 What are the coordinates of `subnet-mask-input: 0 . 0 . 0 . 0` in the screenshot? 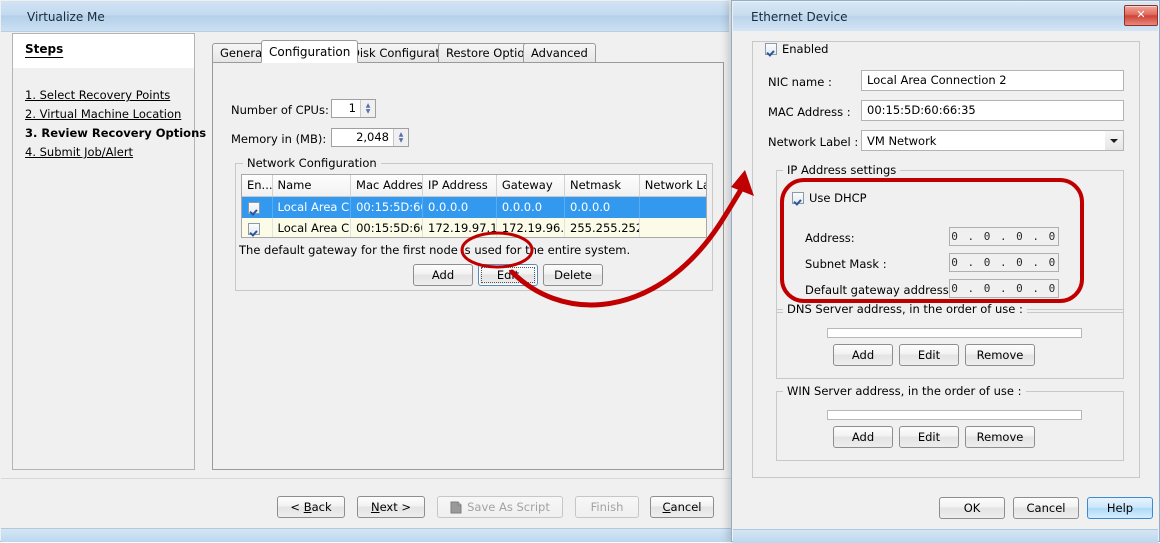 It's located at (1004, 262).